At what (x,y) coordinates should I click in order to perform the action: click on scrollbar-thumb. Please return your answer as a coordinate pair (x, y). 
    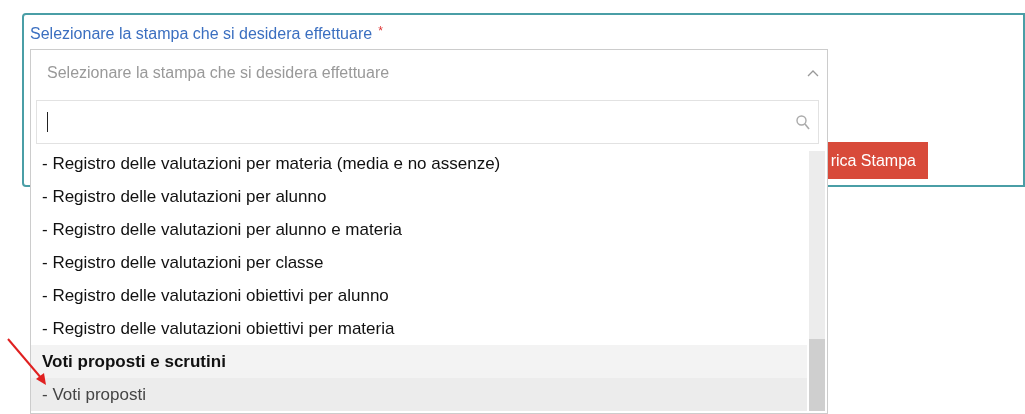
    Looking at the image, I should click on (817, 375).